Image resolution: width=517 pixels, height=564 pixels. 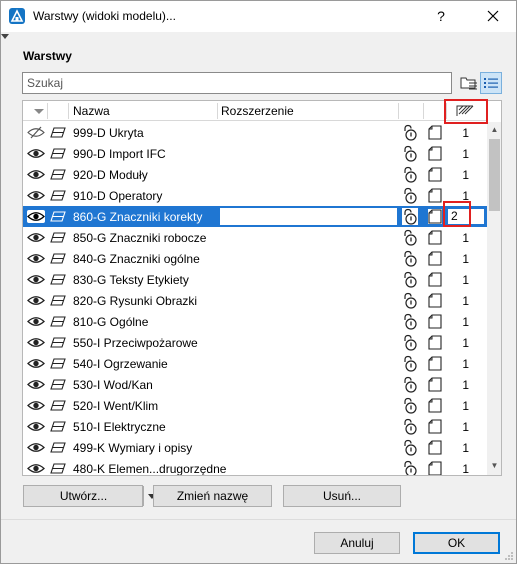 I want to click on layer-row: 840-G Znaczniki ogólne 1, so click(x=255, y=258).